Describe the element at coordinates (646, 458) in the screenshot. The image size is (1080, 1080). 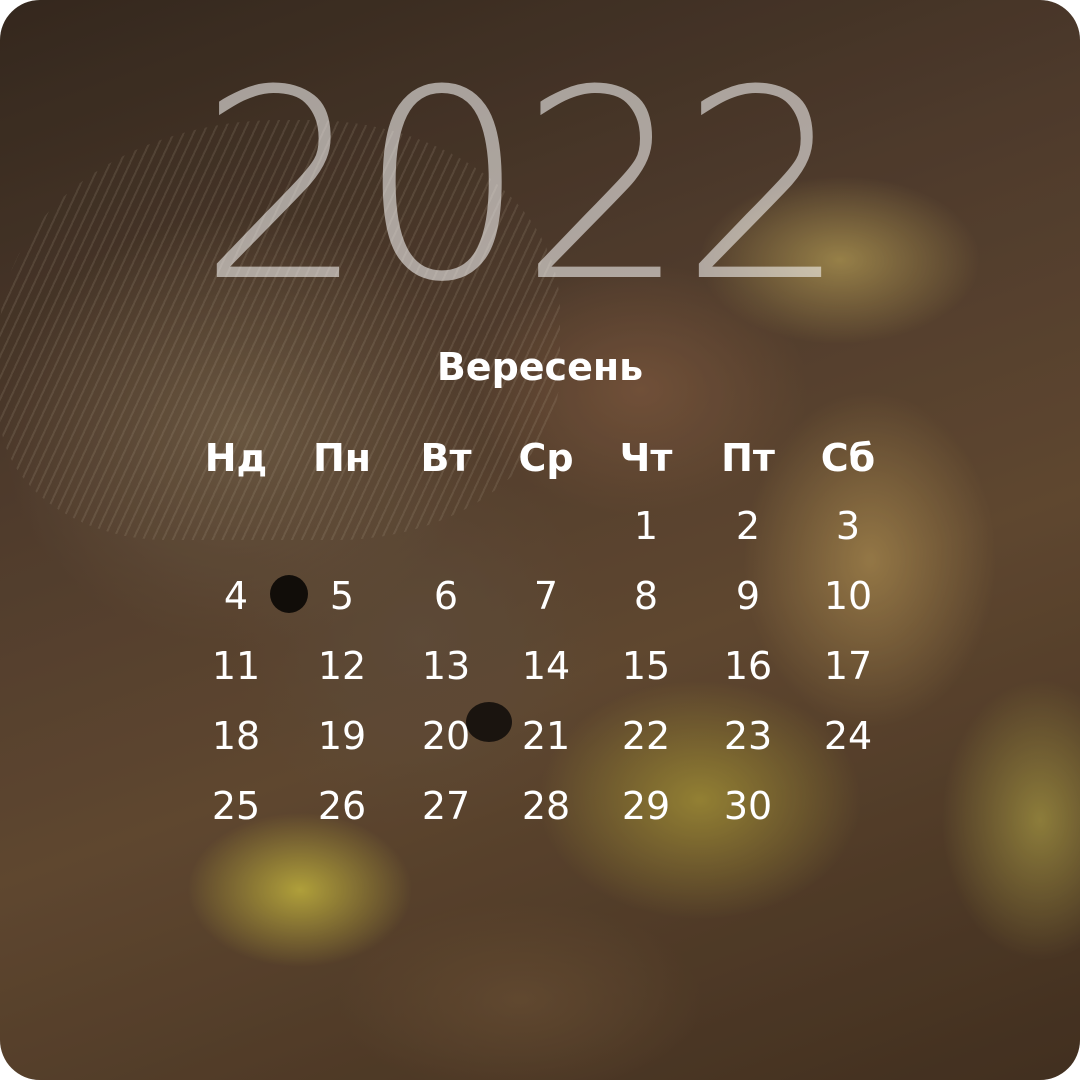
I see `weekday-thu: Чт` at that location.